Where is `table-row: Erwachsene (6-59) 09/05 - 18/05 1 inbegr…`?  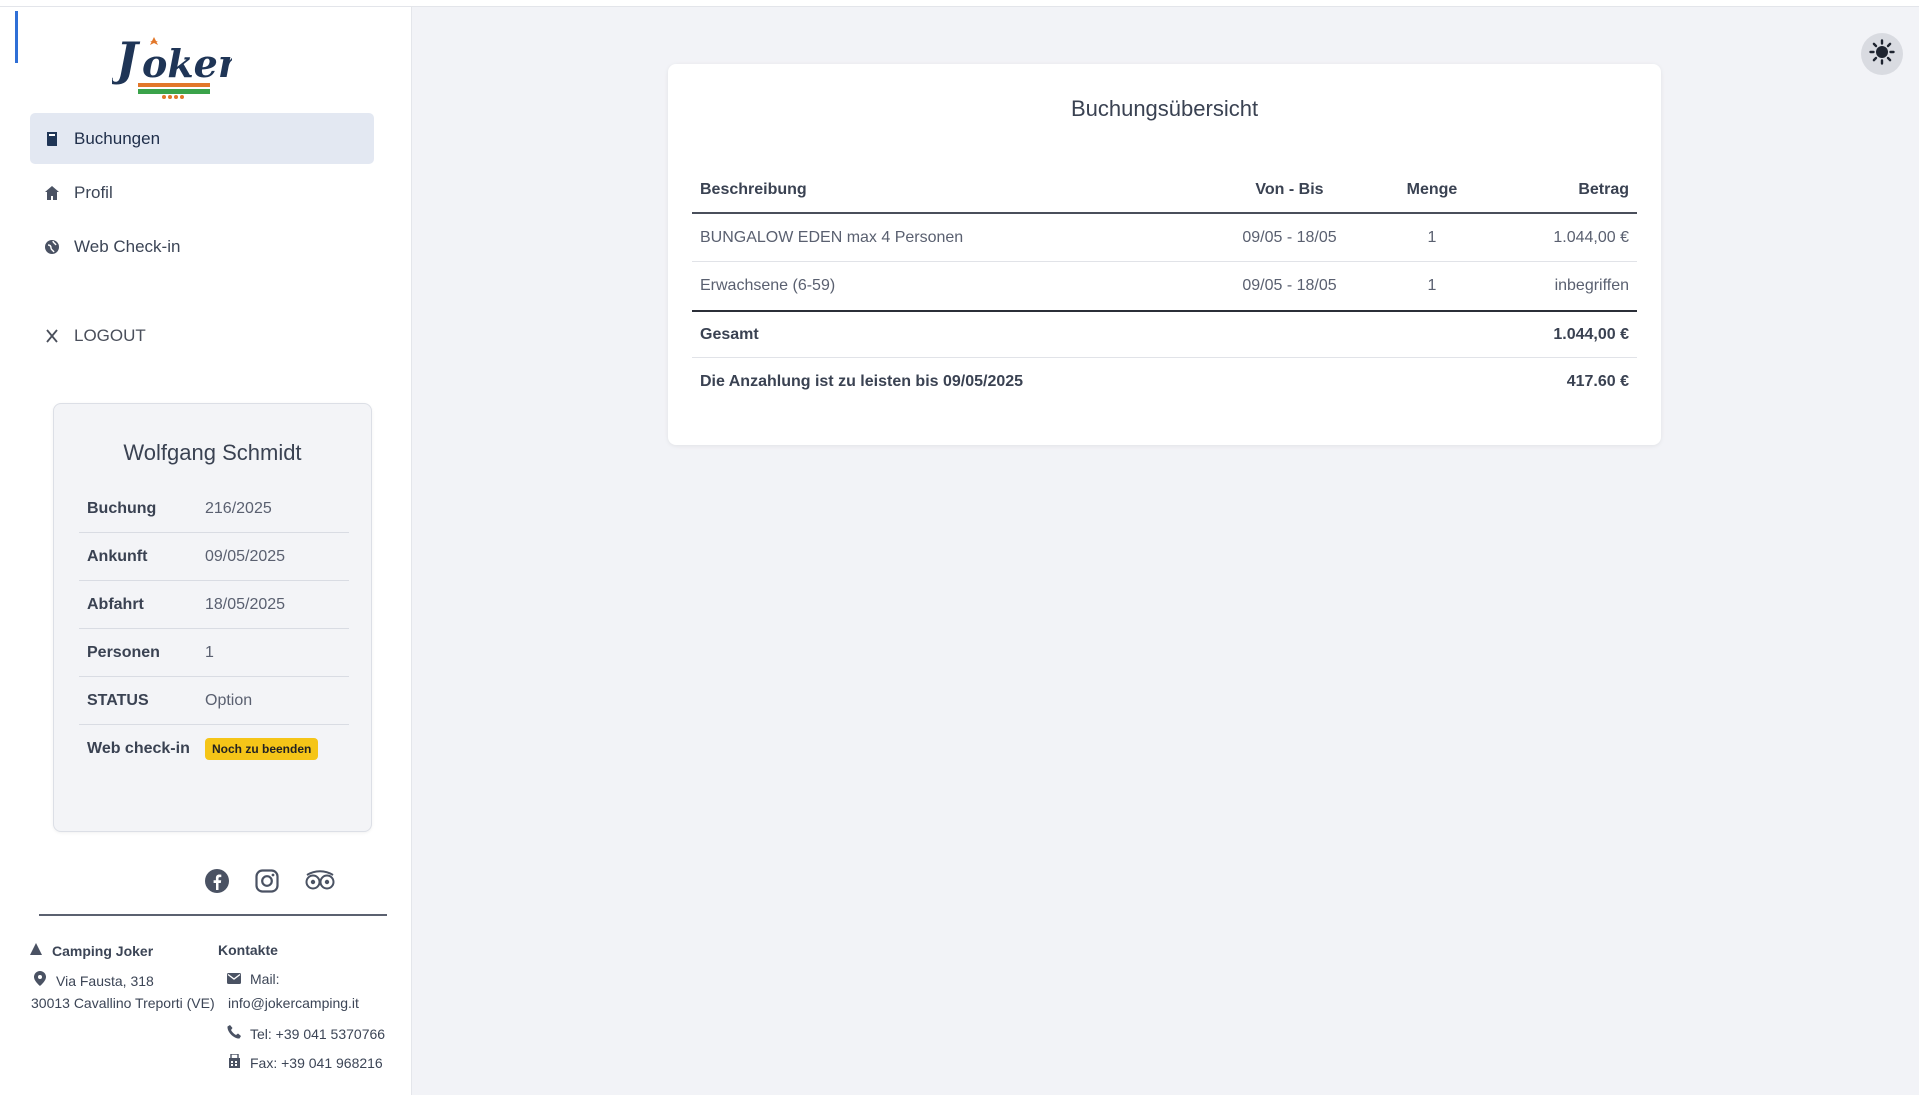 table-row: Erwachsene (6-59) 09/05 - 18/05 1 inbegr… is located at coordinates (1164, 286).